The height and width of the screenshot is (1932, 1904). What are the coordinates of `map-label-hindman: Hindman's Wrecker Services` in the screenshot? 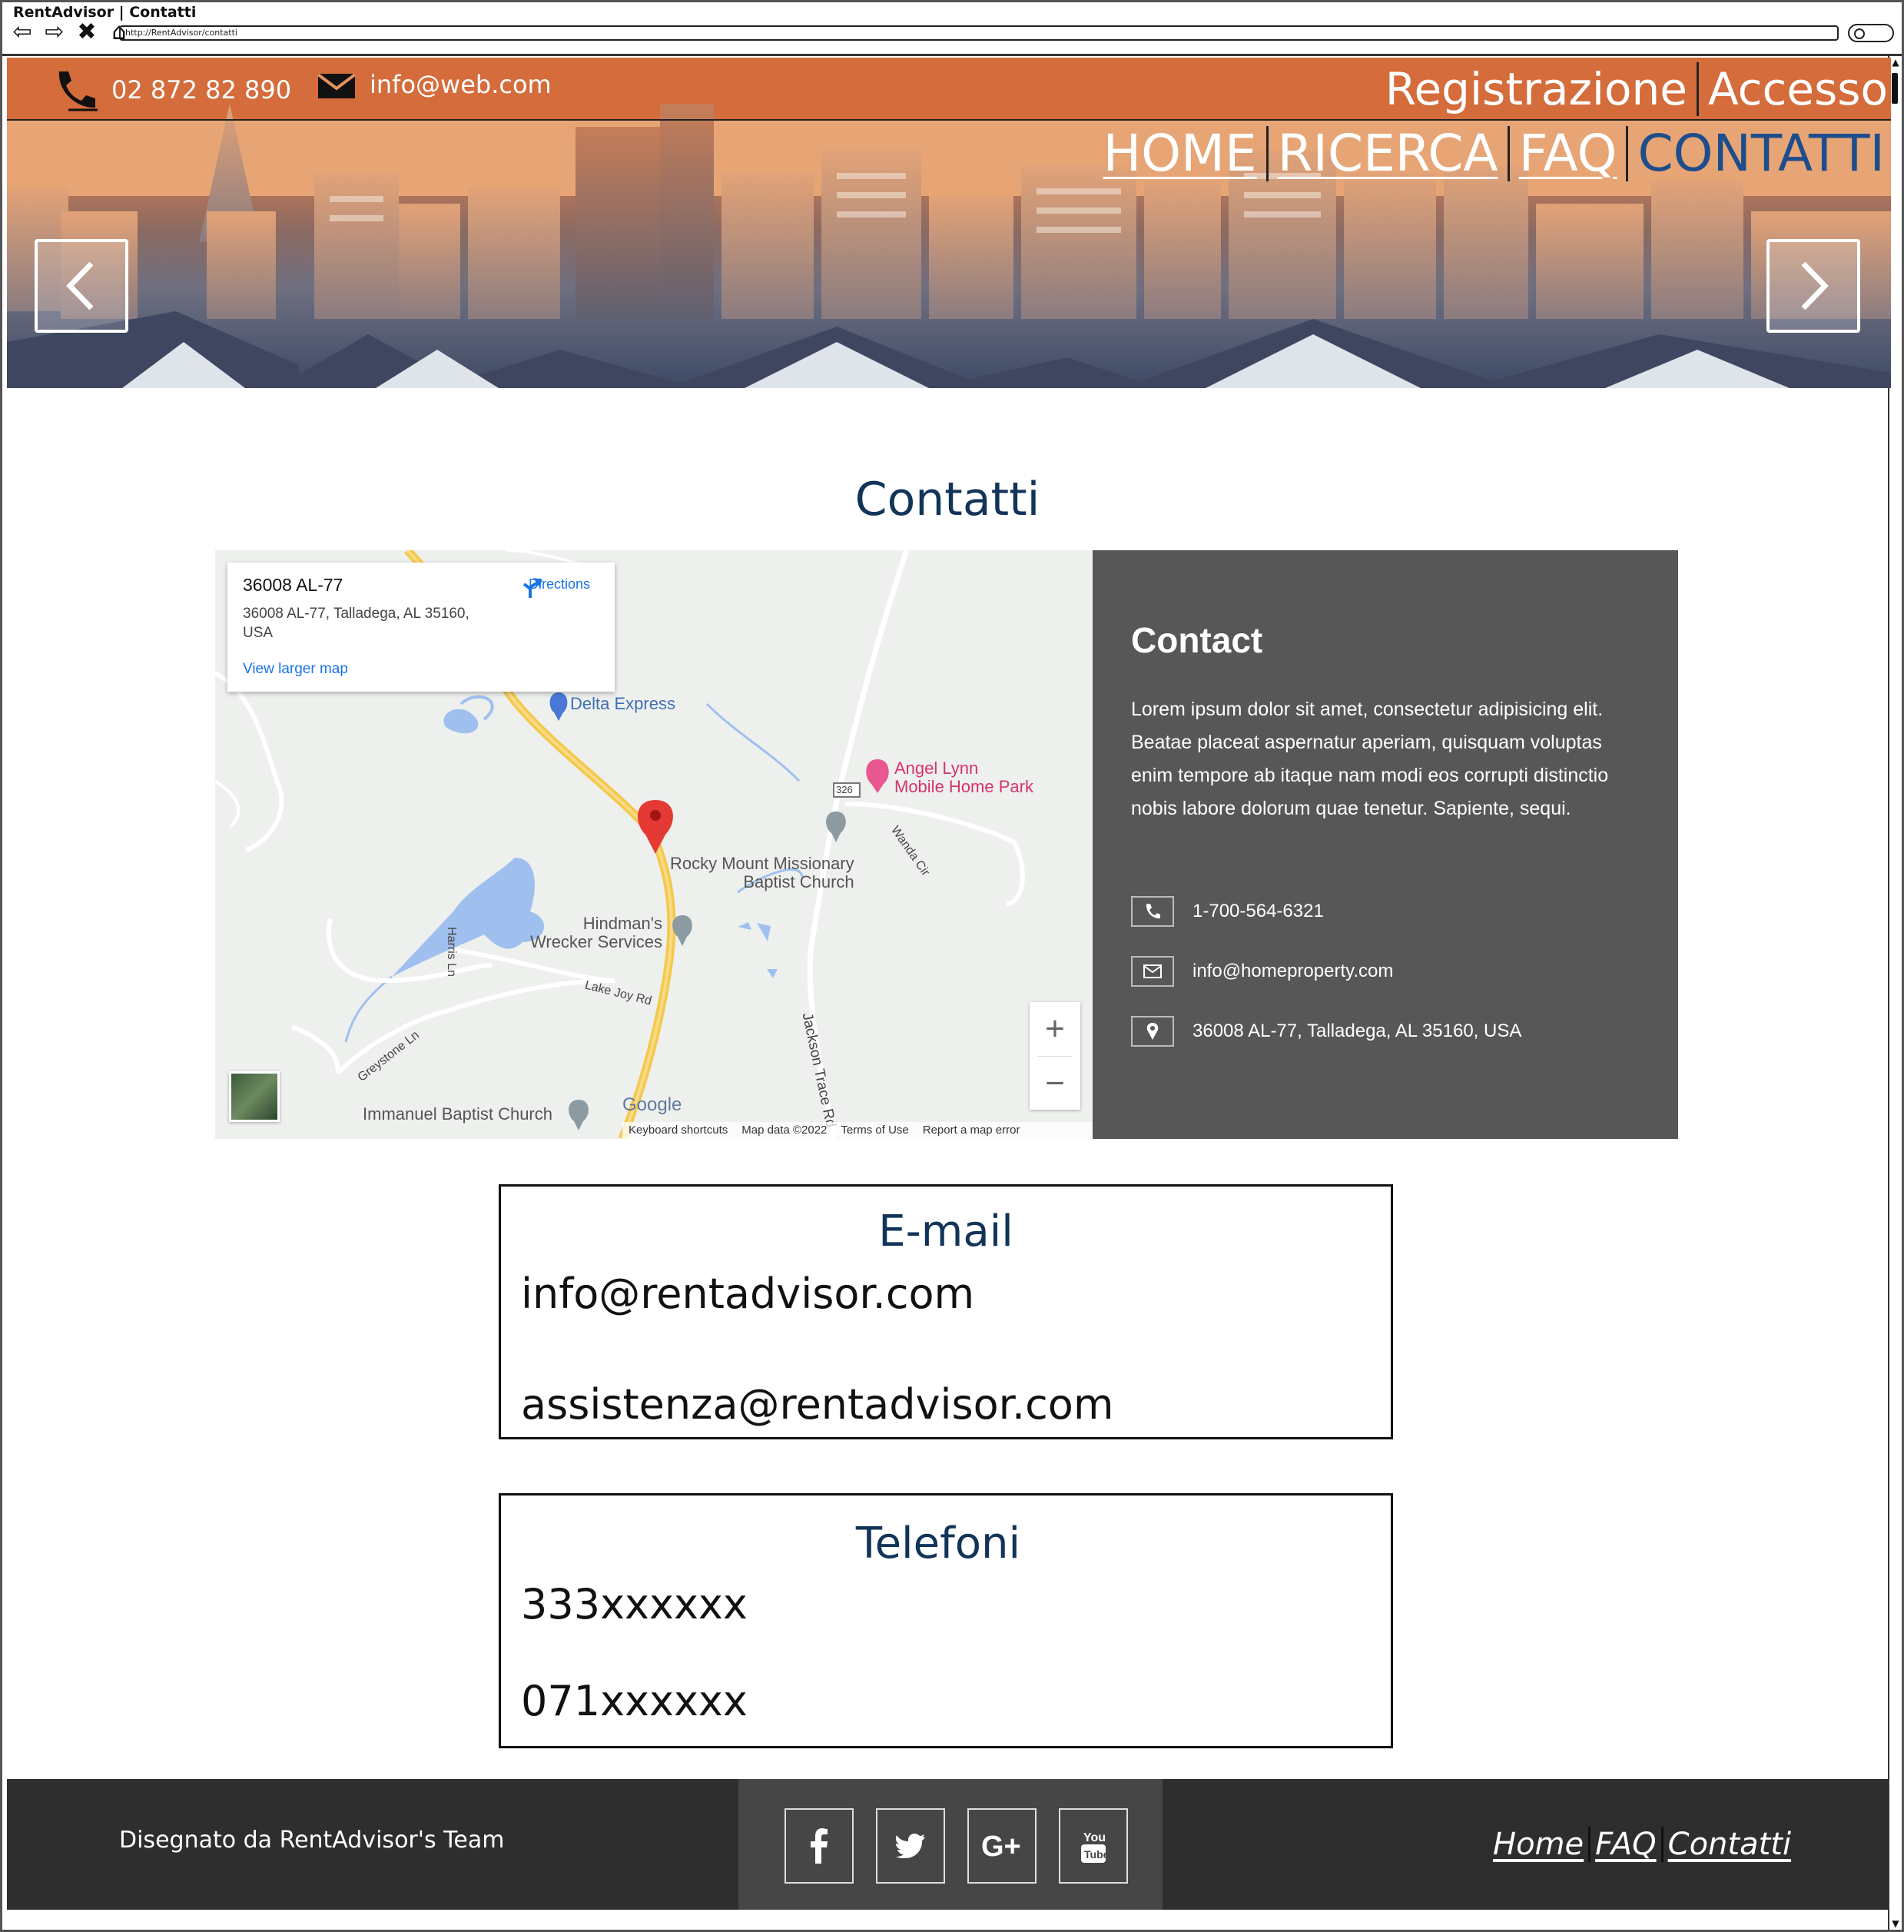 It's located at (596, 933).